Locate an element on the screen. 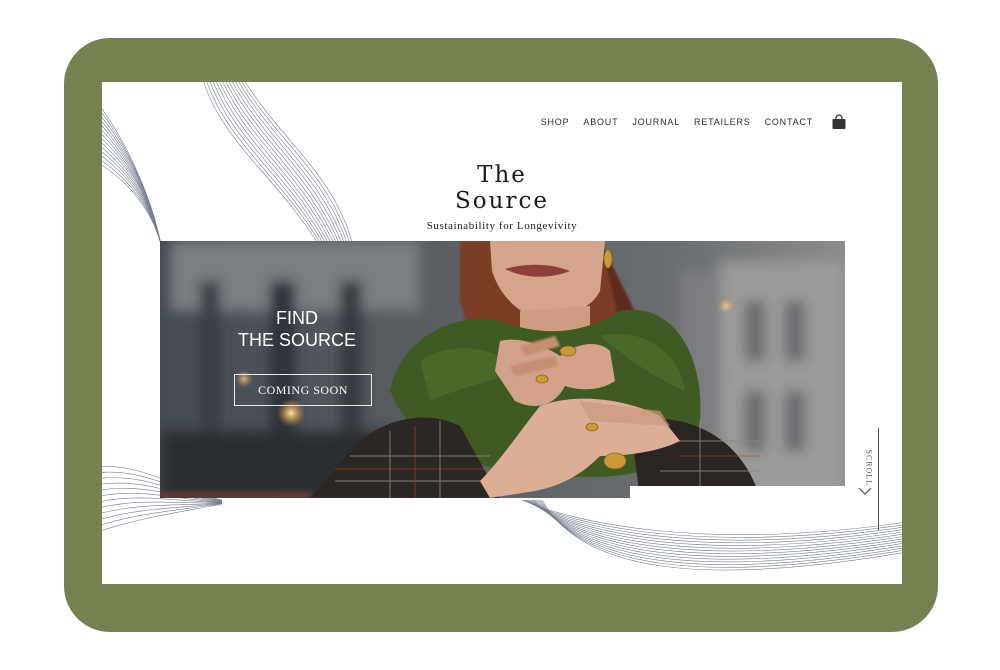 This screenshot has height=670, width=1000. scroll-divider is located at coordinates (878, 479).